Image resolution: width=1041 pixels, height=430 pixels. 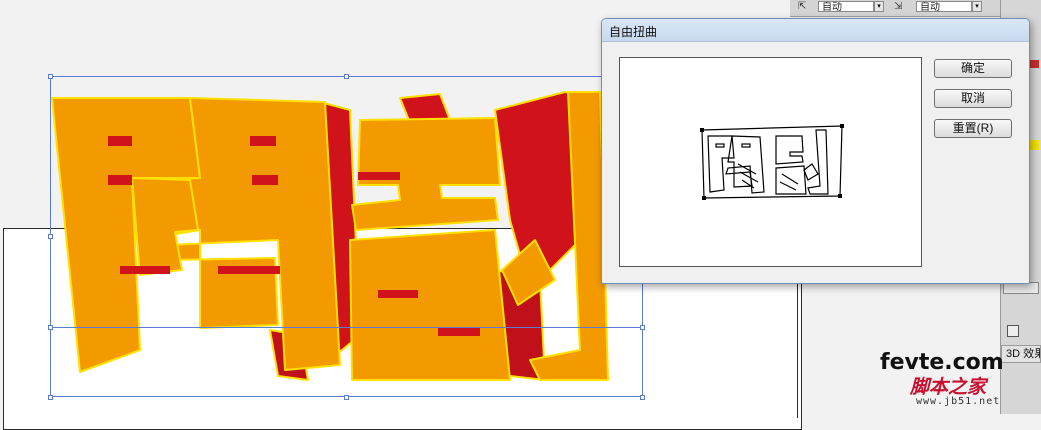 What do you see at coordinates (50, 327) in the screenshot?
I see `resize-handle-left-lower` at bounding box center [50, 327].